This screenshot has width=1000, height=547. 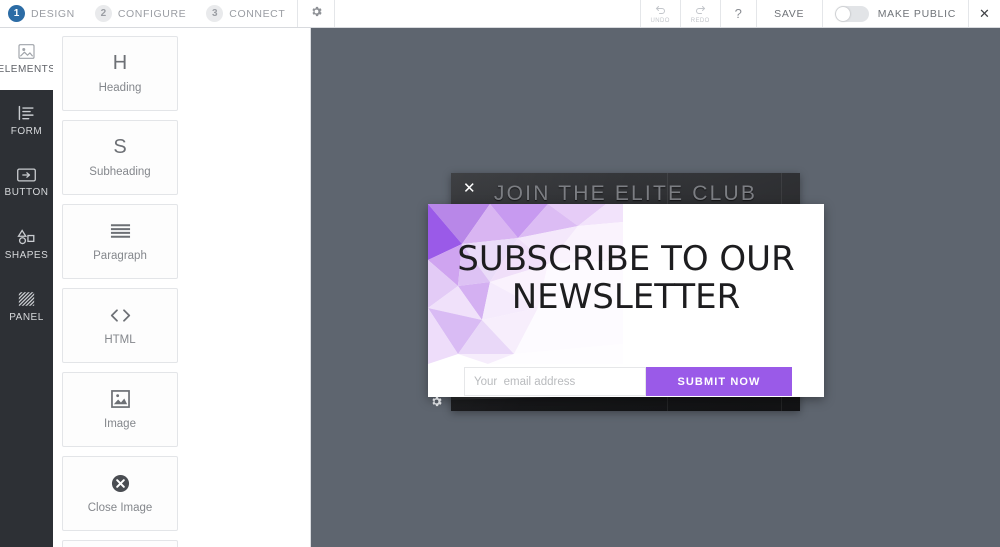 I want to click on question-mark-icon: ?, so click(x=738, y=13).